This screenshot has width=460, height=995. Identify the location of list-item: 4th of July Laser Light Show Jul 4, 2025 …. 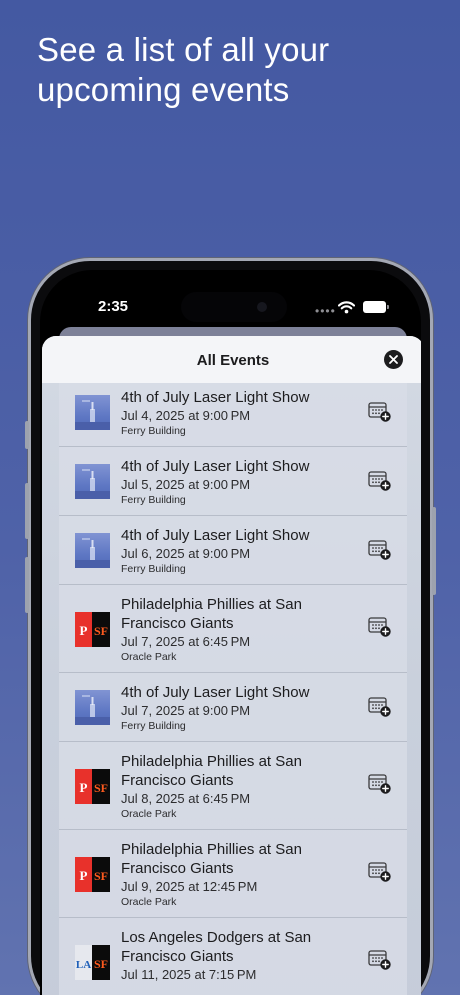
(233, 412).